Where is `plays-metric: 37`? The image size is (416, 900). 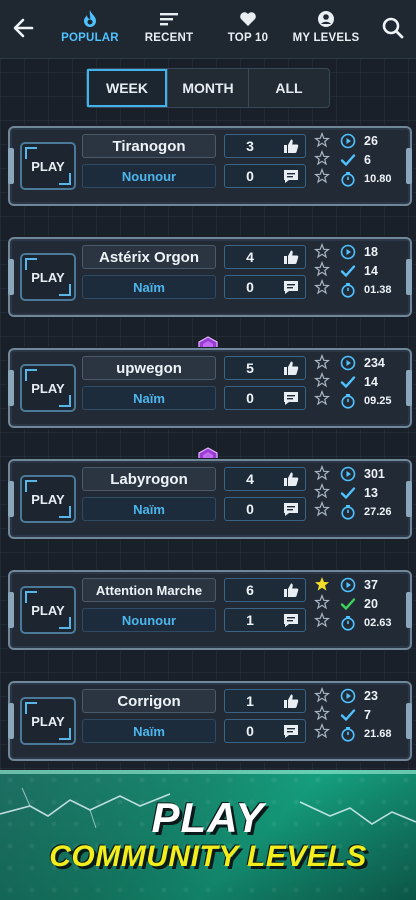 plays-metric: 37 is located at coordinates (372, 584).